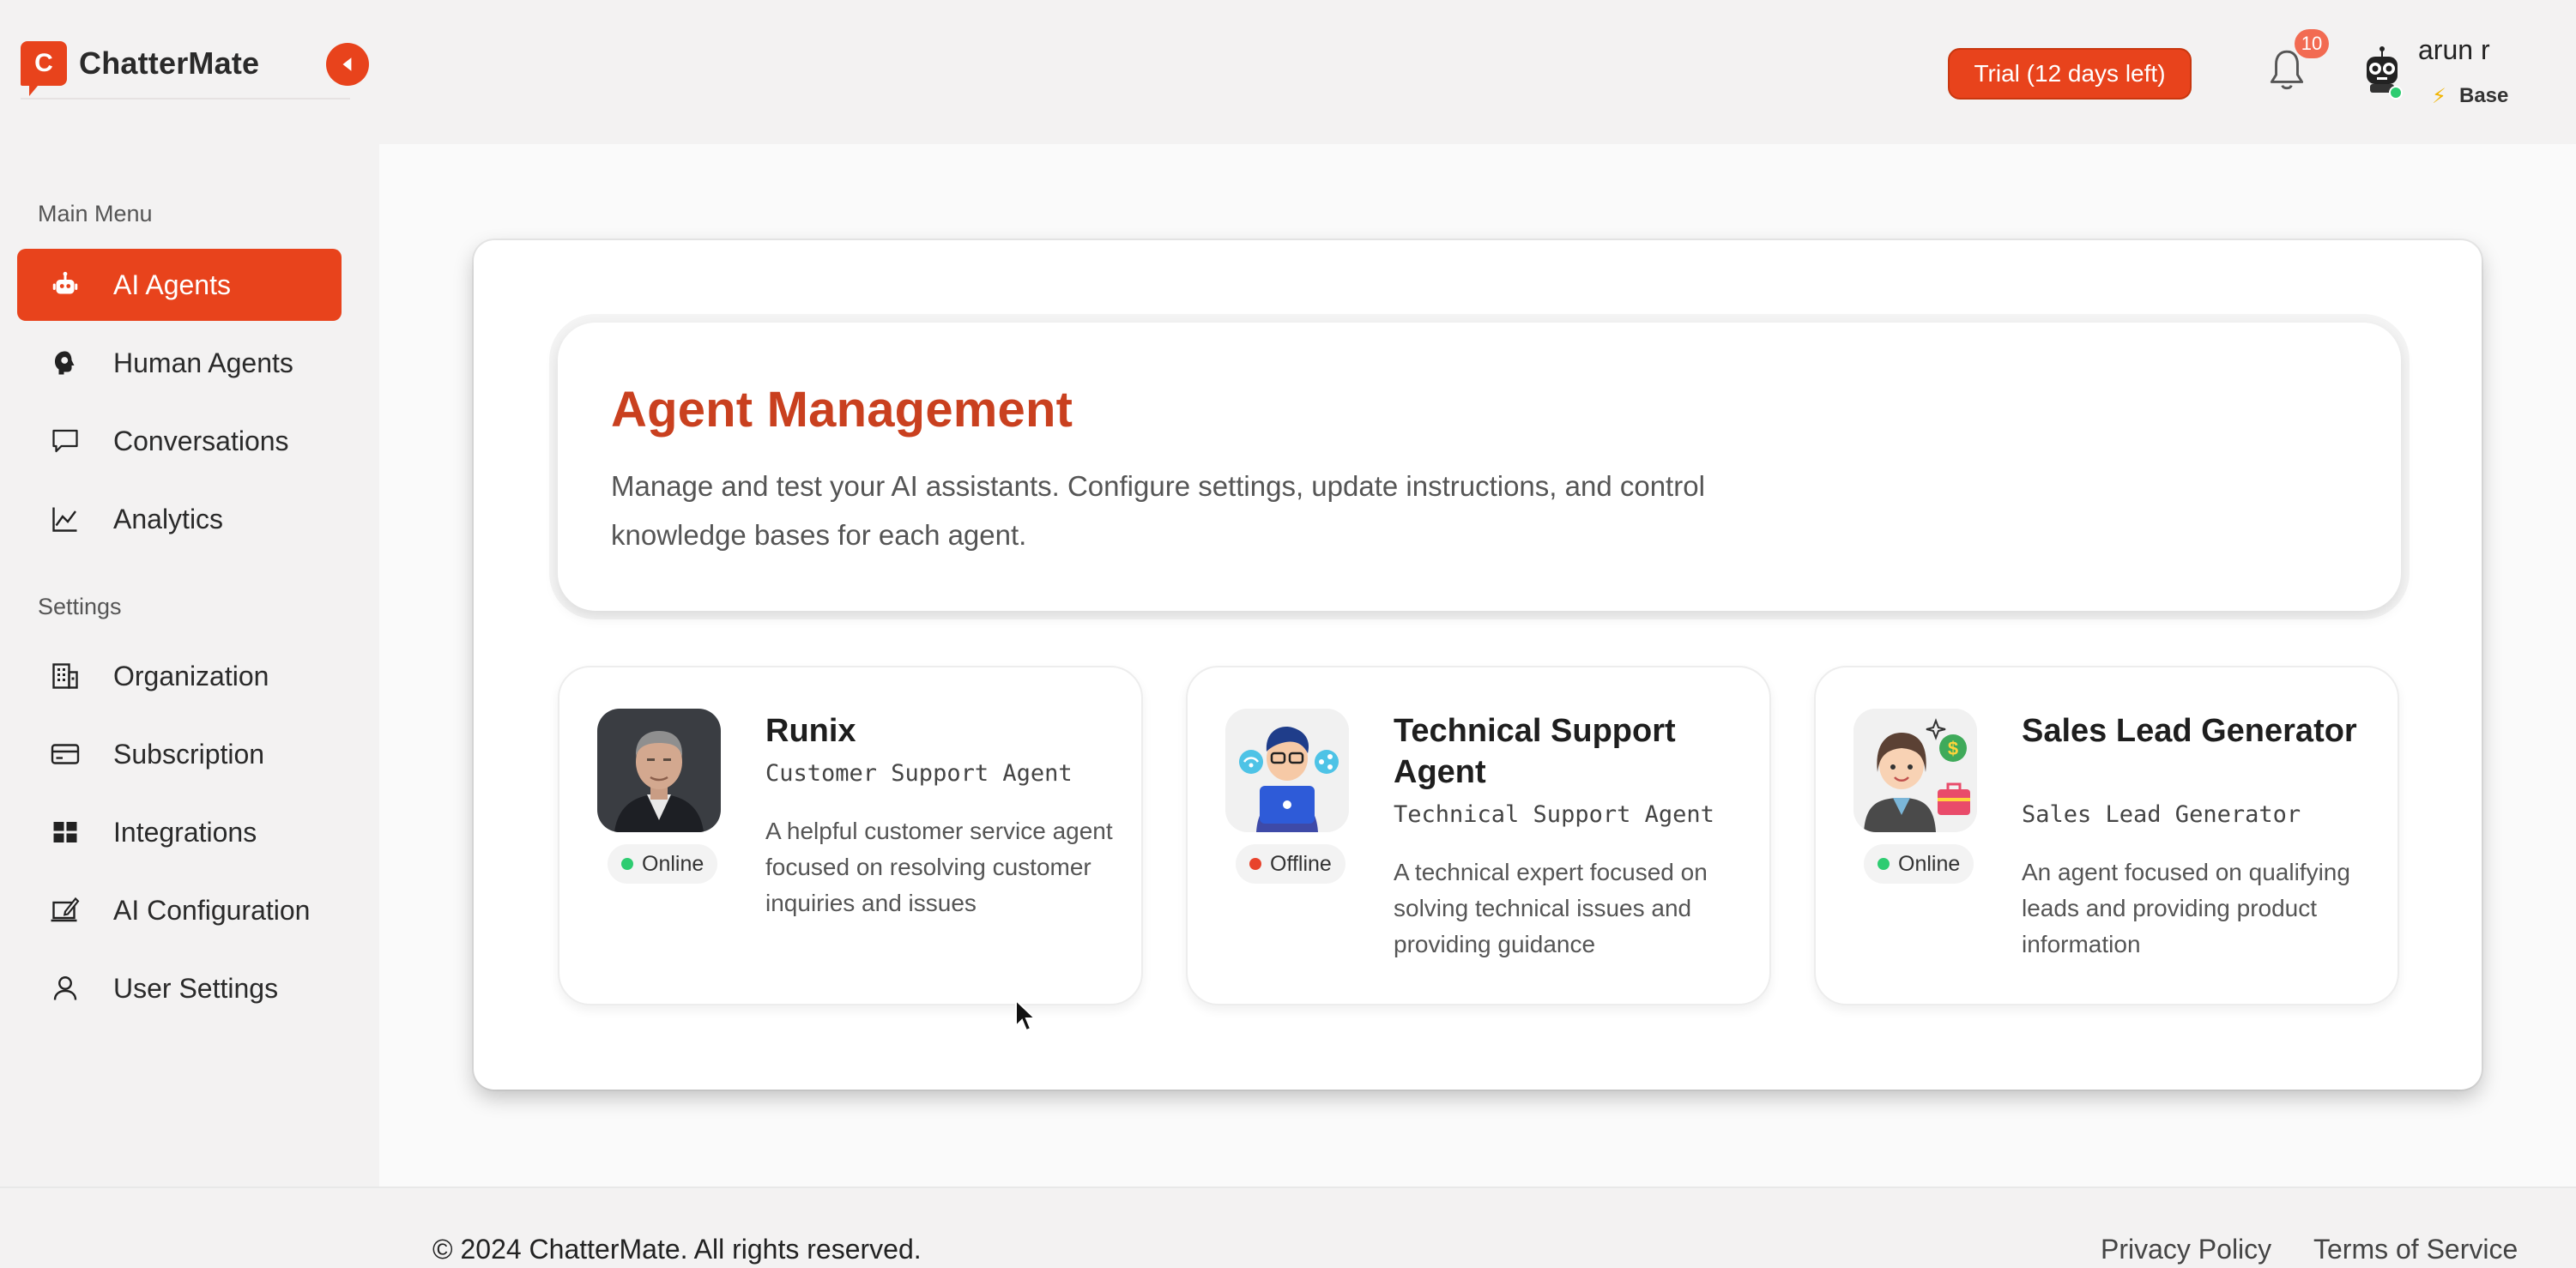 Image resolution: width=2576 pixels, height=1268 pixels. What do you see at coordinates (1535, 751) in the screenshot?
I see `agent-name: Technical Support Agent` at bounding box center [1535, 751].